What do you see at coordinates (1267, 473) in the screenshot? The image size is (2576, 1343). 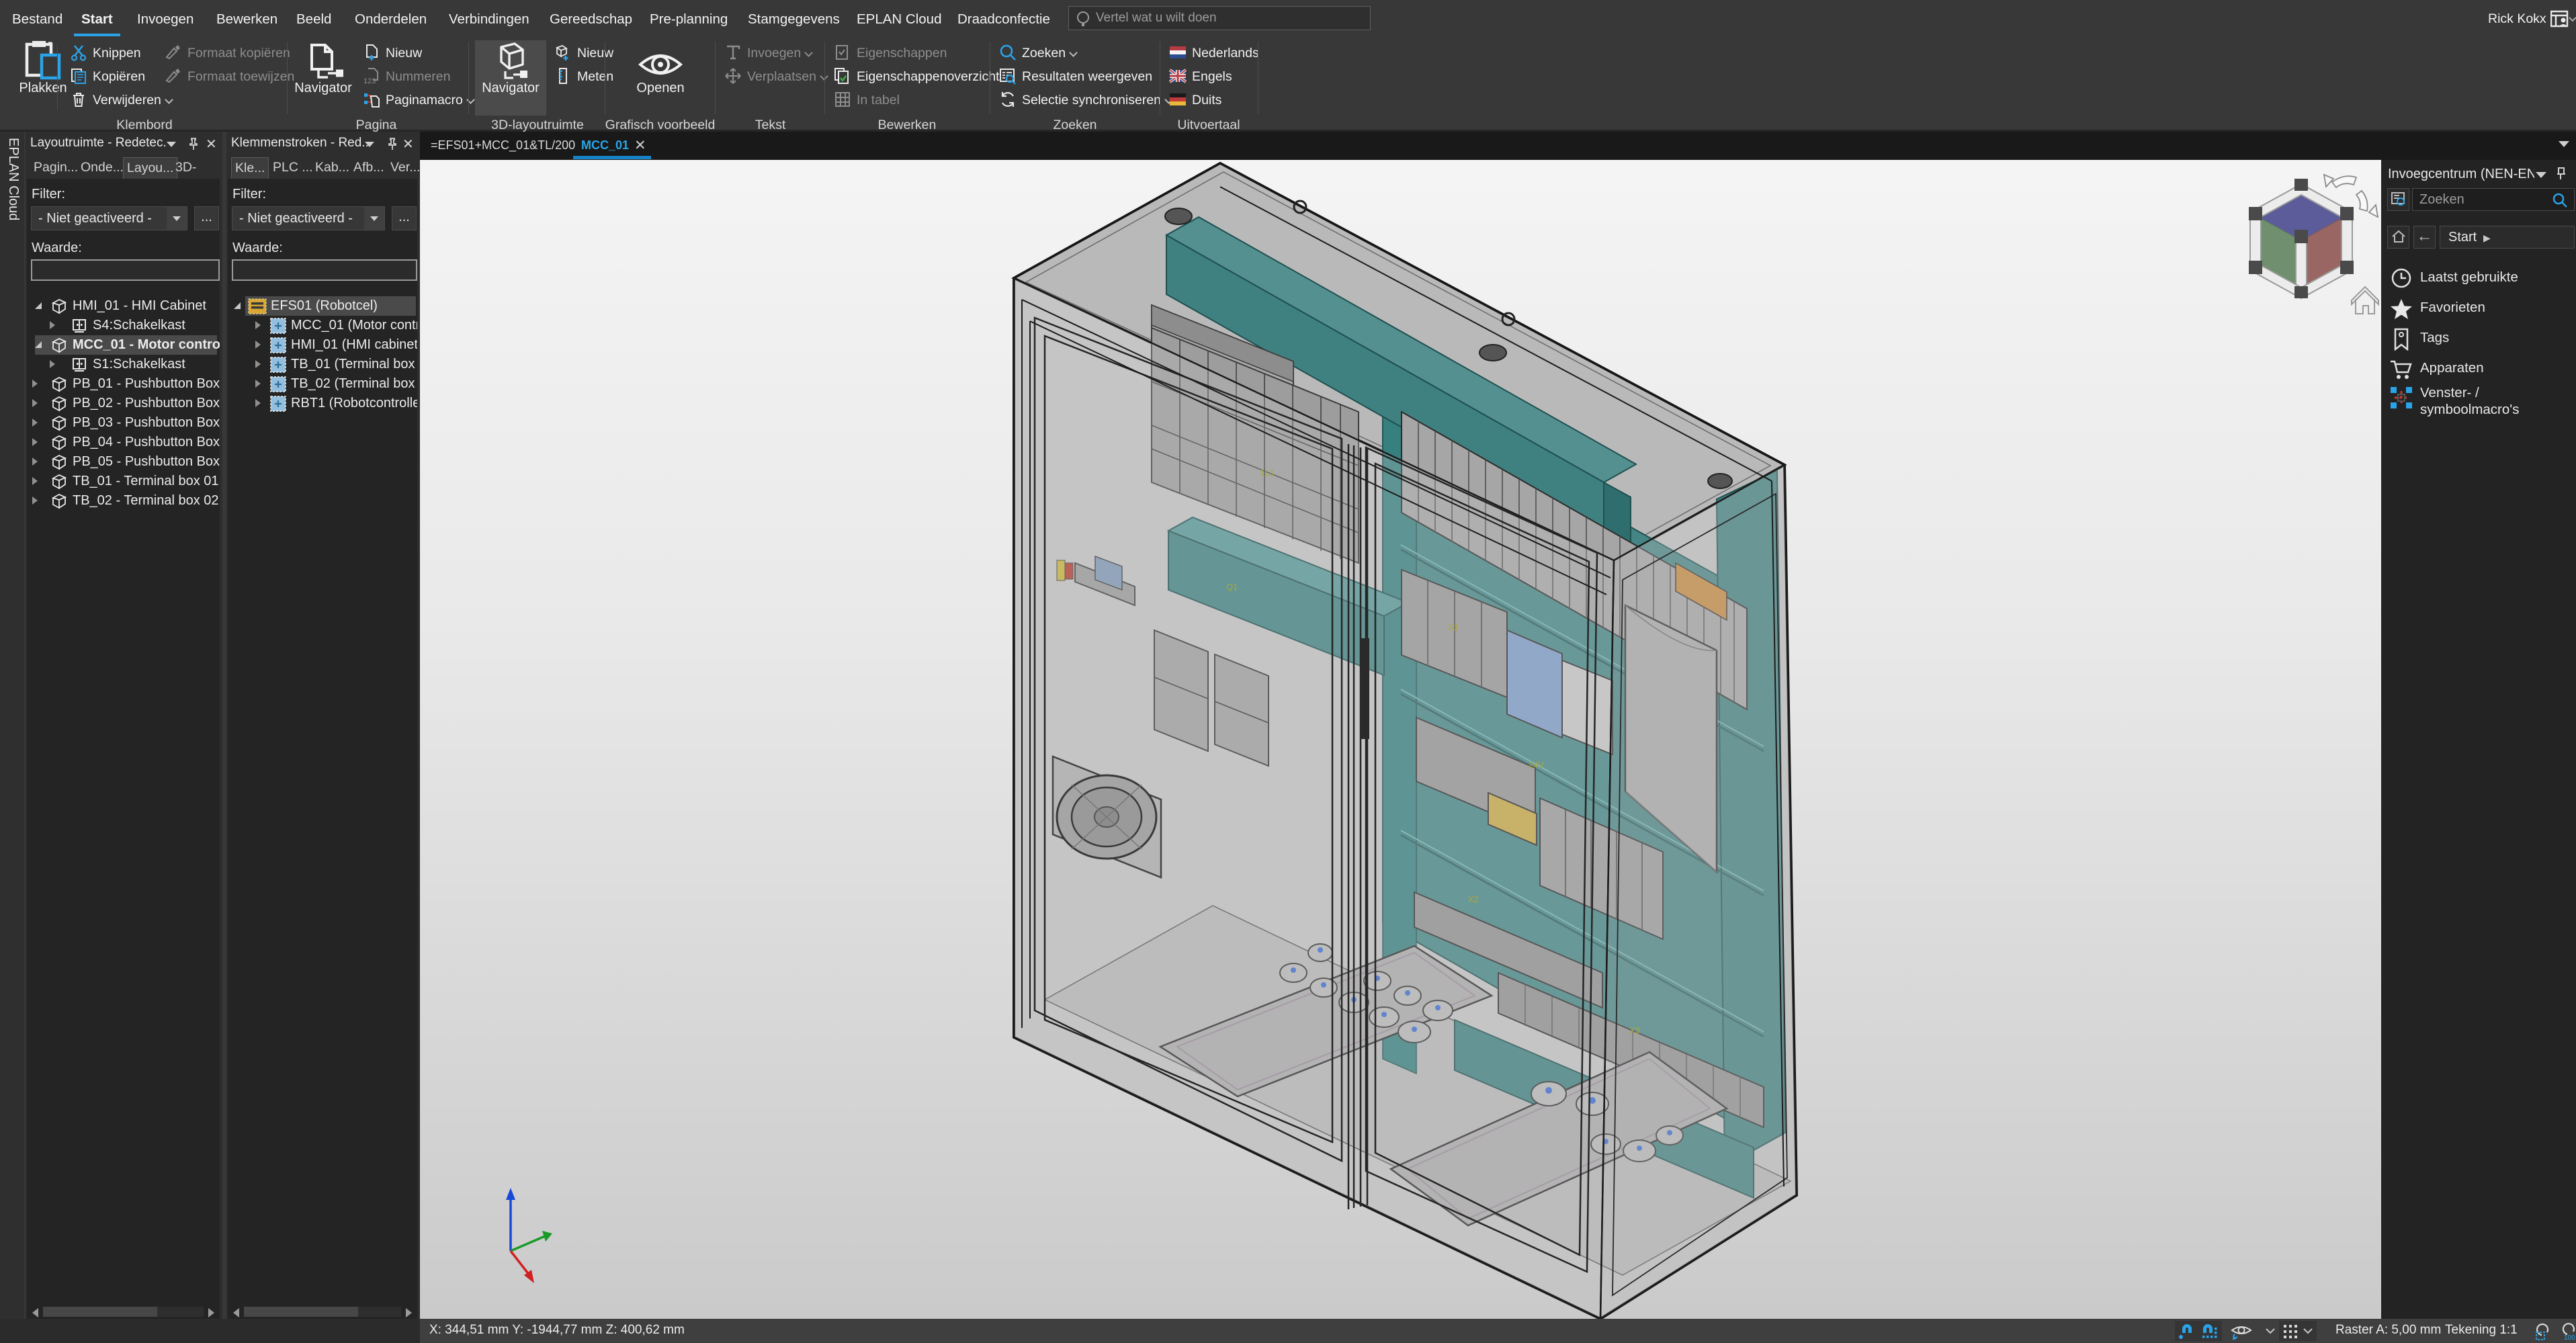 I see `svg-text: 1L1` at bounding box center [1267, 473].